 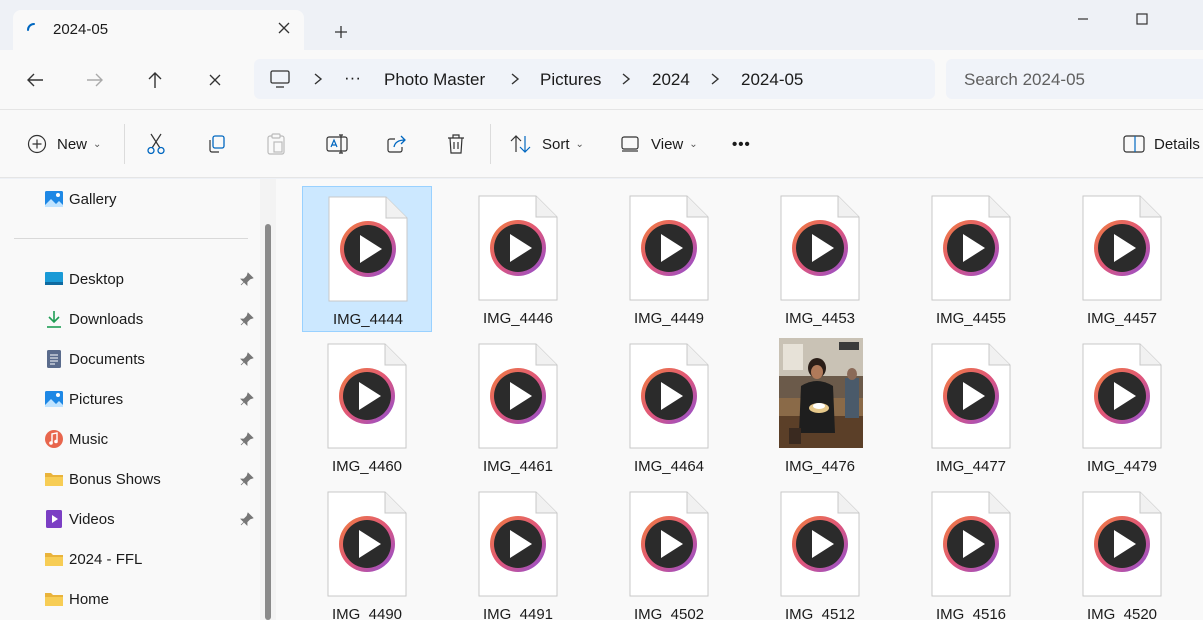 I want to click on new-label: New, so click(x=72, y=144).